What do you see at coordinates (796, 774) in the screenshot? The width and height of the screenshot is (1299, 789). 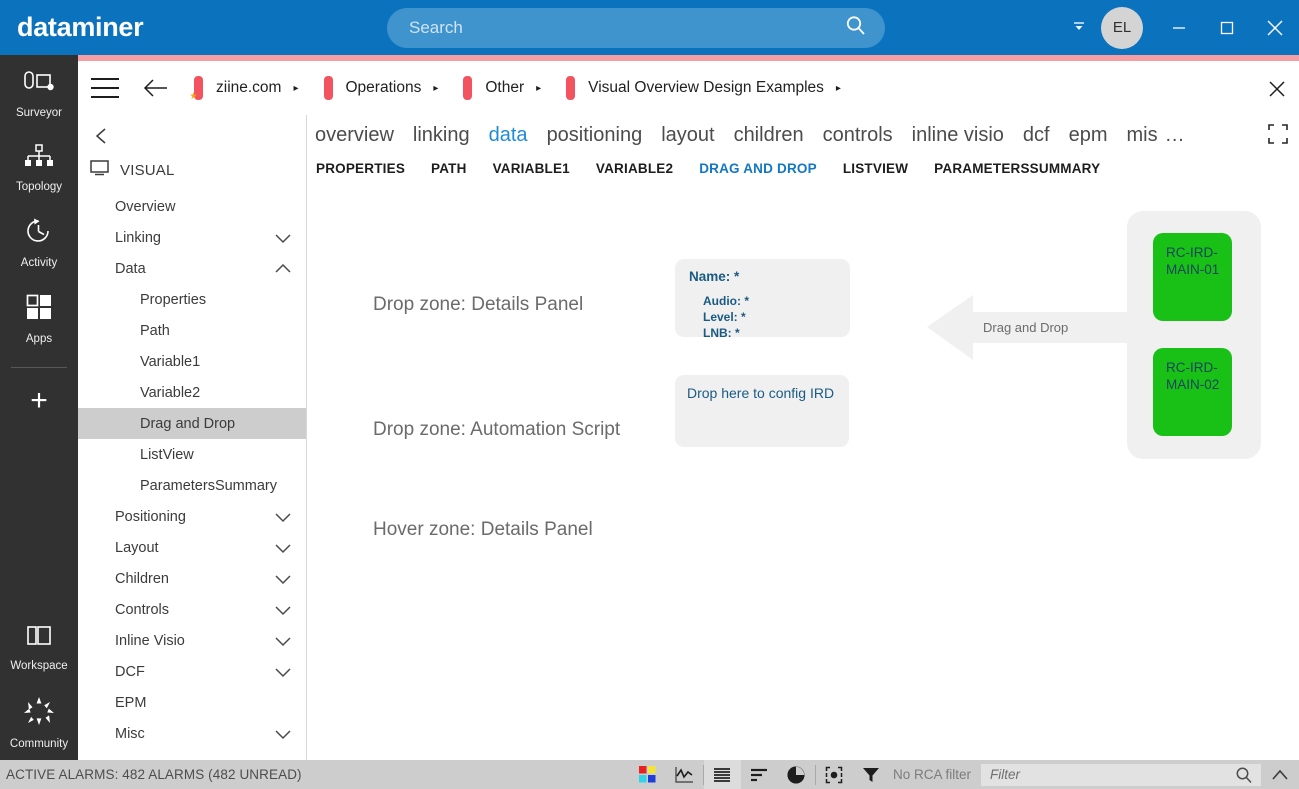 I see `pie-chart-icon` at bounding box center [796, 774].